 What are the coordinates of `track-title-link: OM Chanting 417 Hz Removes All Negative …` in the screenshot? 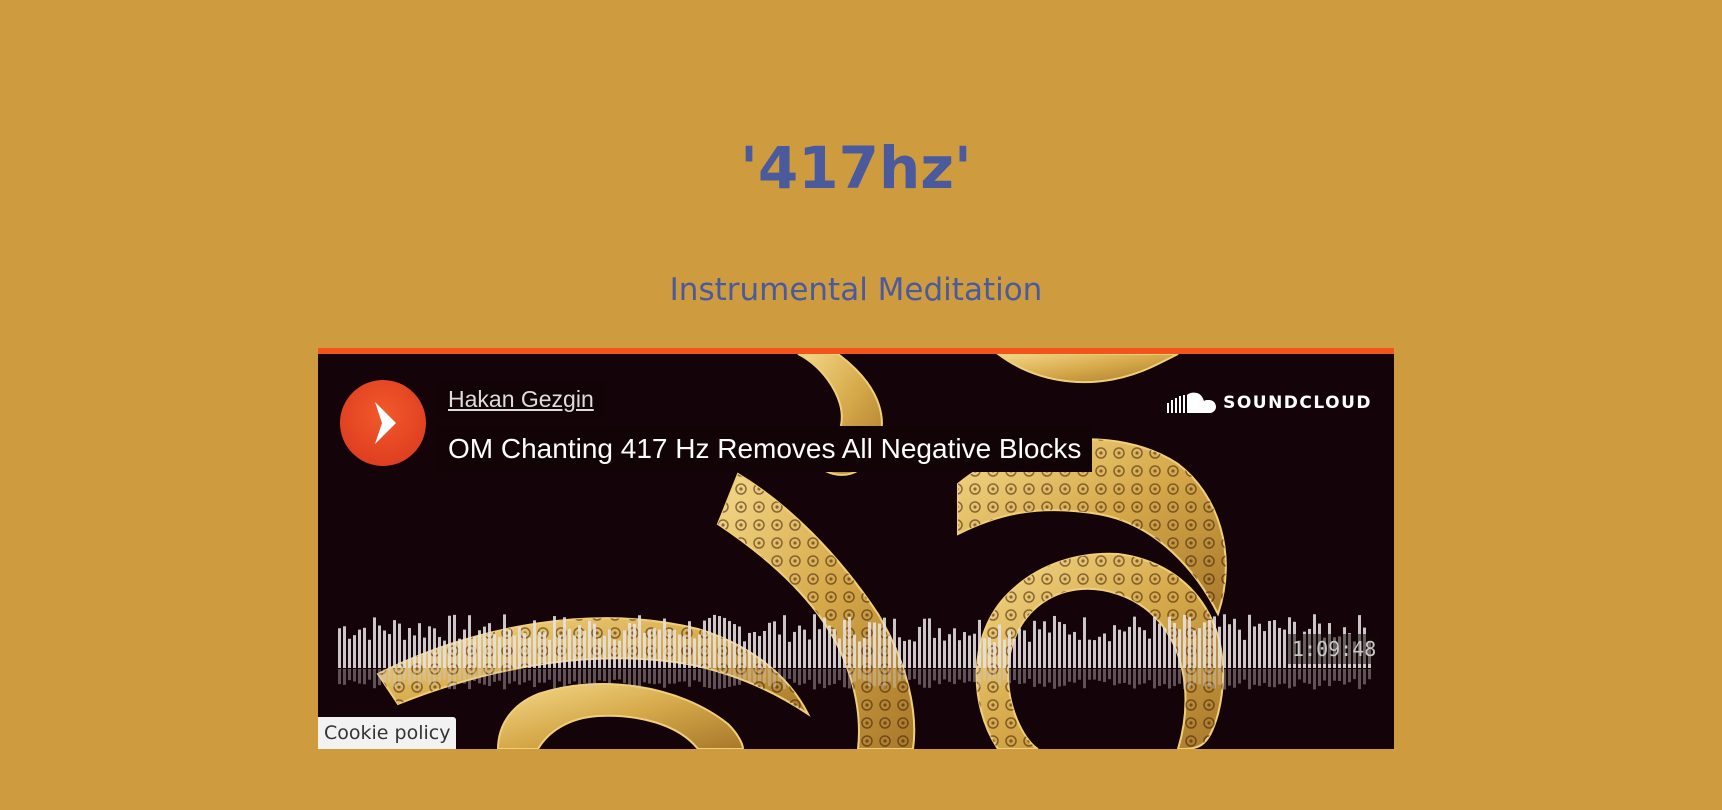 It's located at (765, 449).